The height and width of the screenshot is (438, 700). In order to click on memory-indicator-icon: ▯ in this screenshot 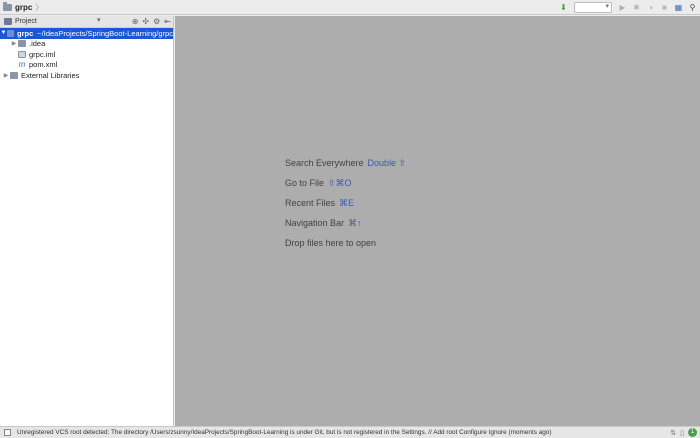, I will do `click(682, 433)`.